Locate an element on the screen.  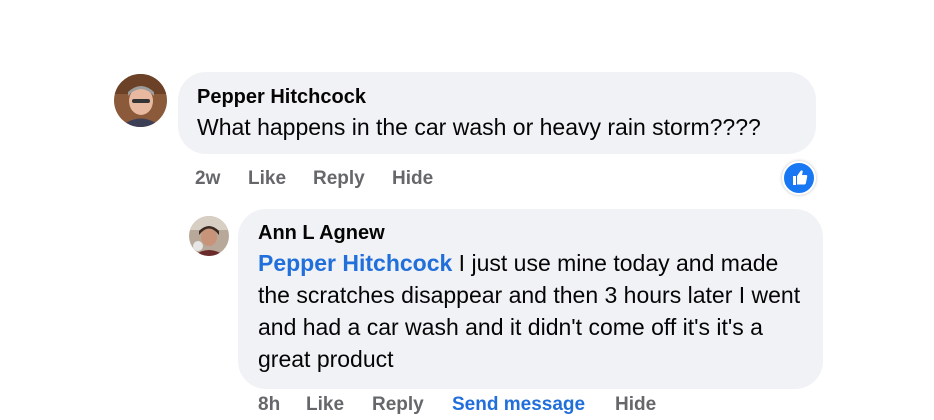
reply-author: Ann L Agnew is located at coordinates (530, 233).